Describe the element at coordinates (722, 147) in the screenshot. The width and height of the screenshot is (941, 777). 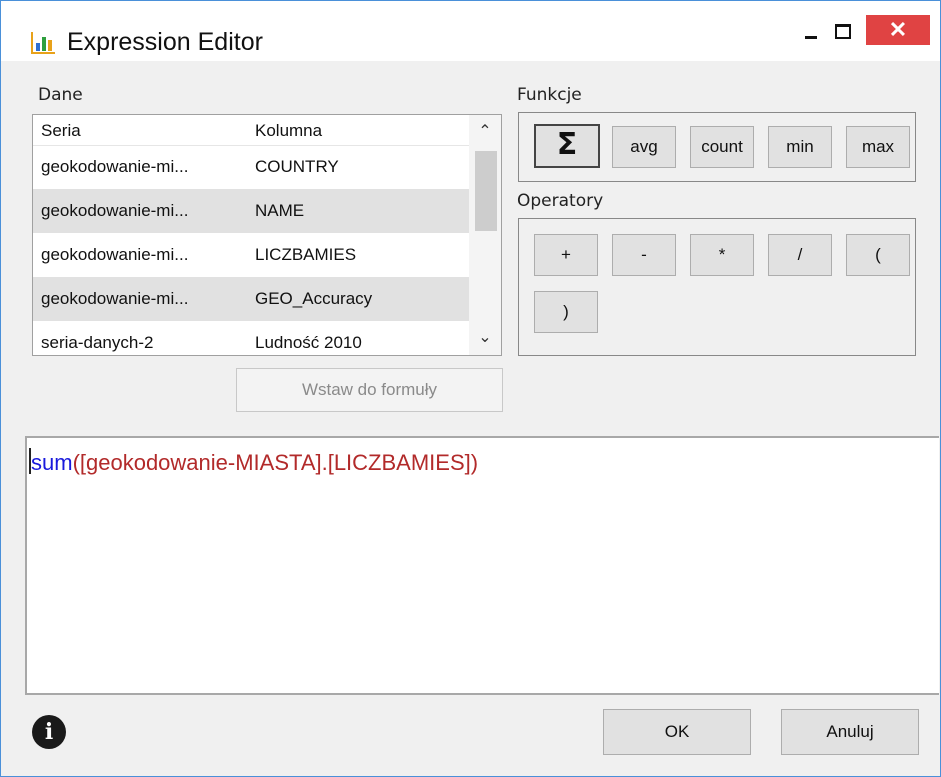
I see `count-button: count` at that location.